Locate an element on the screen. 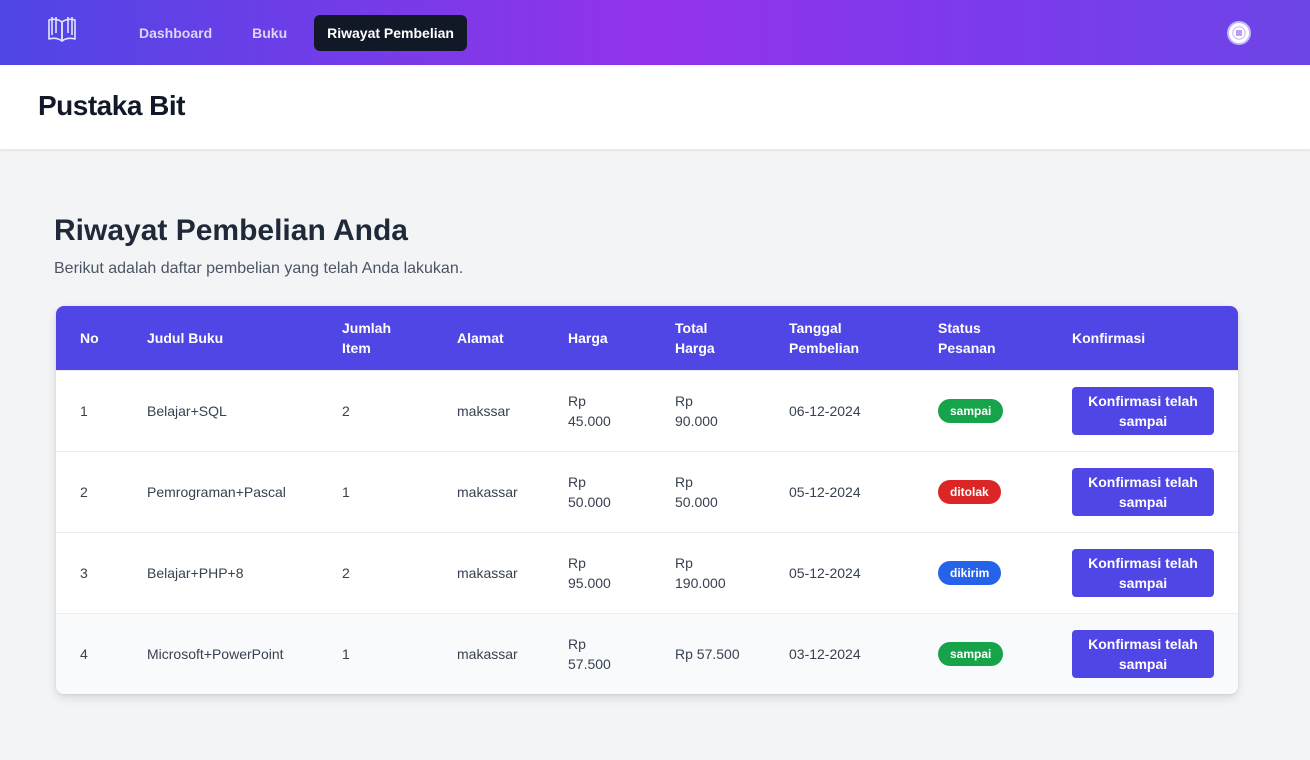 This screenshot has width=1310, height=760. nav-links: Dashboard Buku Riwayat Pembelian is located at coordinates (303, 33).